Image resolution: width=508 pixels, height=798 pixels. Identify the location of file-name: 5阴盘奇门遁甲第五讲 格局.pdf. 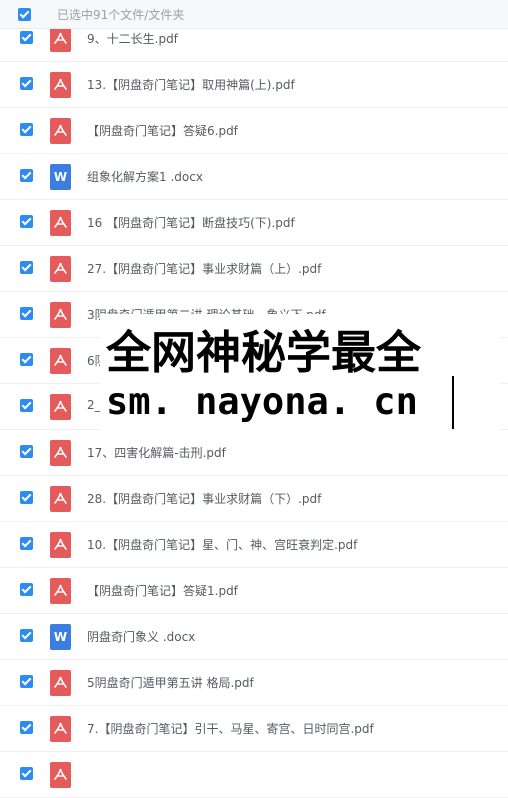
(170, 683).